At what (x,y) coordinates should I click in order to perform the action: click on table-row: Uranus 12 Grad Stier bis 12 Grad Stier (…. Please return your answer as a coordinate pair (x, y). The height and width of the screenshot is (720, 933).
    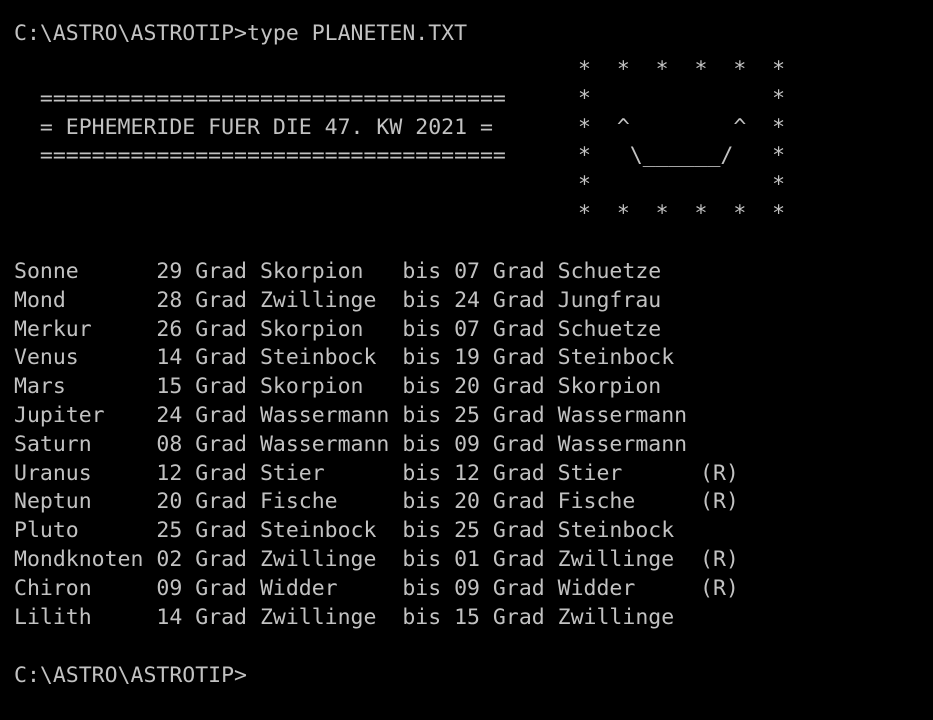
    Looking at the image, I should click on (376, 473).